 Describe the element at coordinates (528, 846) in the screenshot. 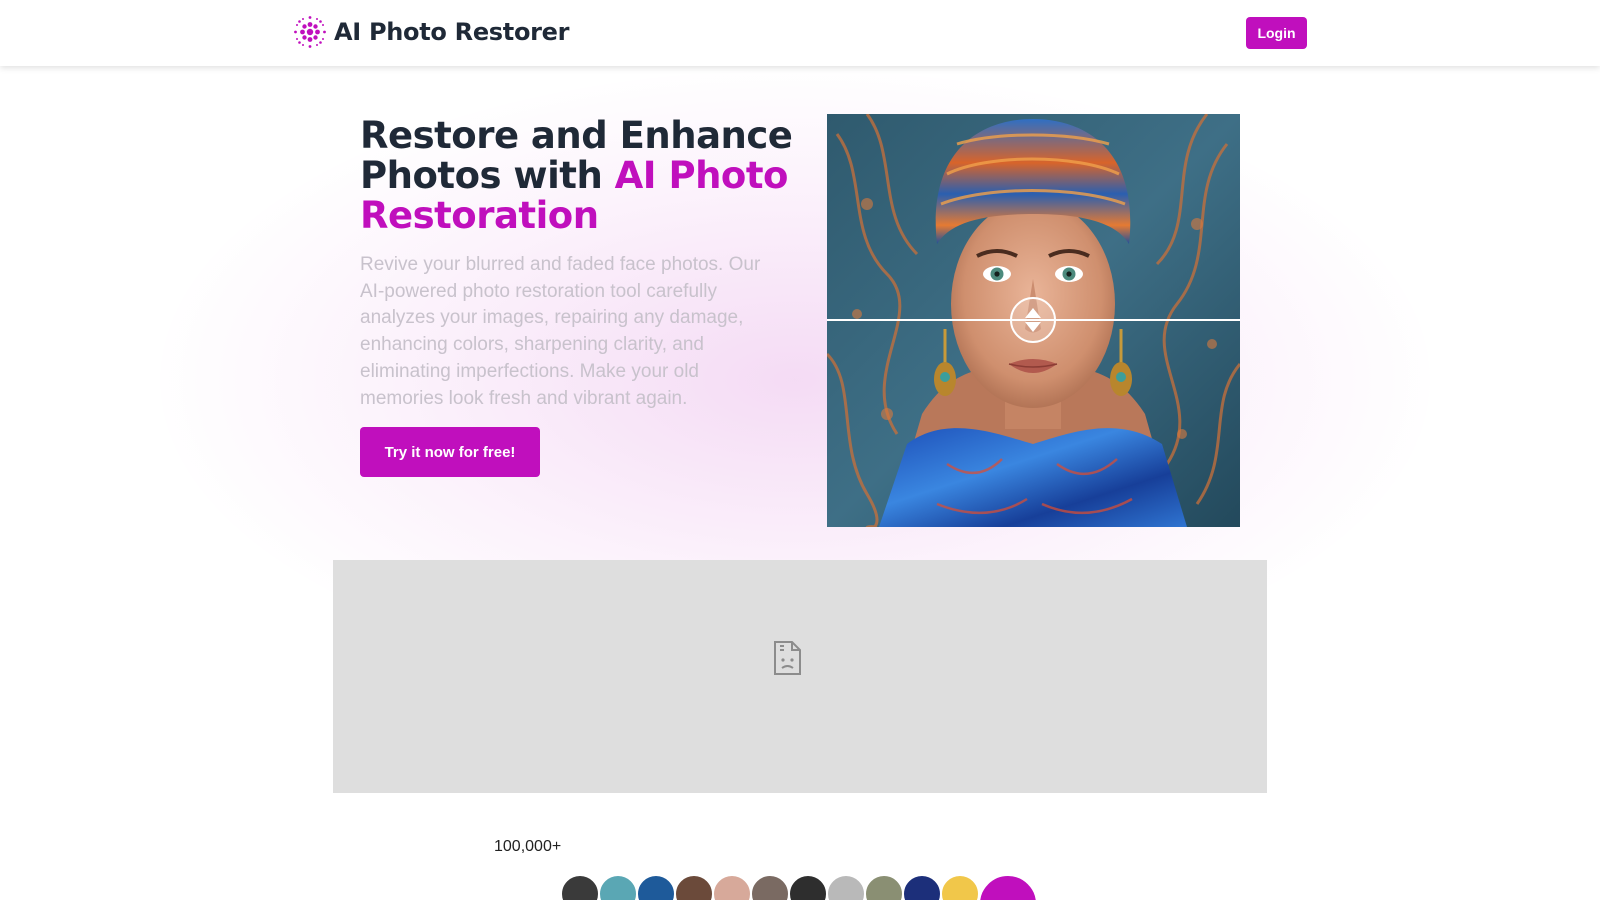

I see `user-count: 100,000+` at that location.